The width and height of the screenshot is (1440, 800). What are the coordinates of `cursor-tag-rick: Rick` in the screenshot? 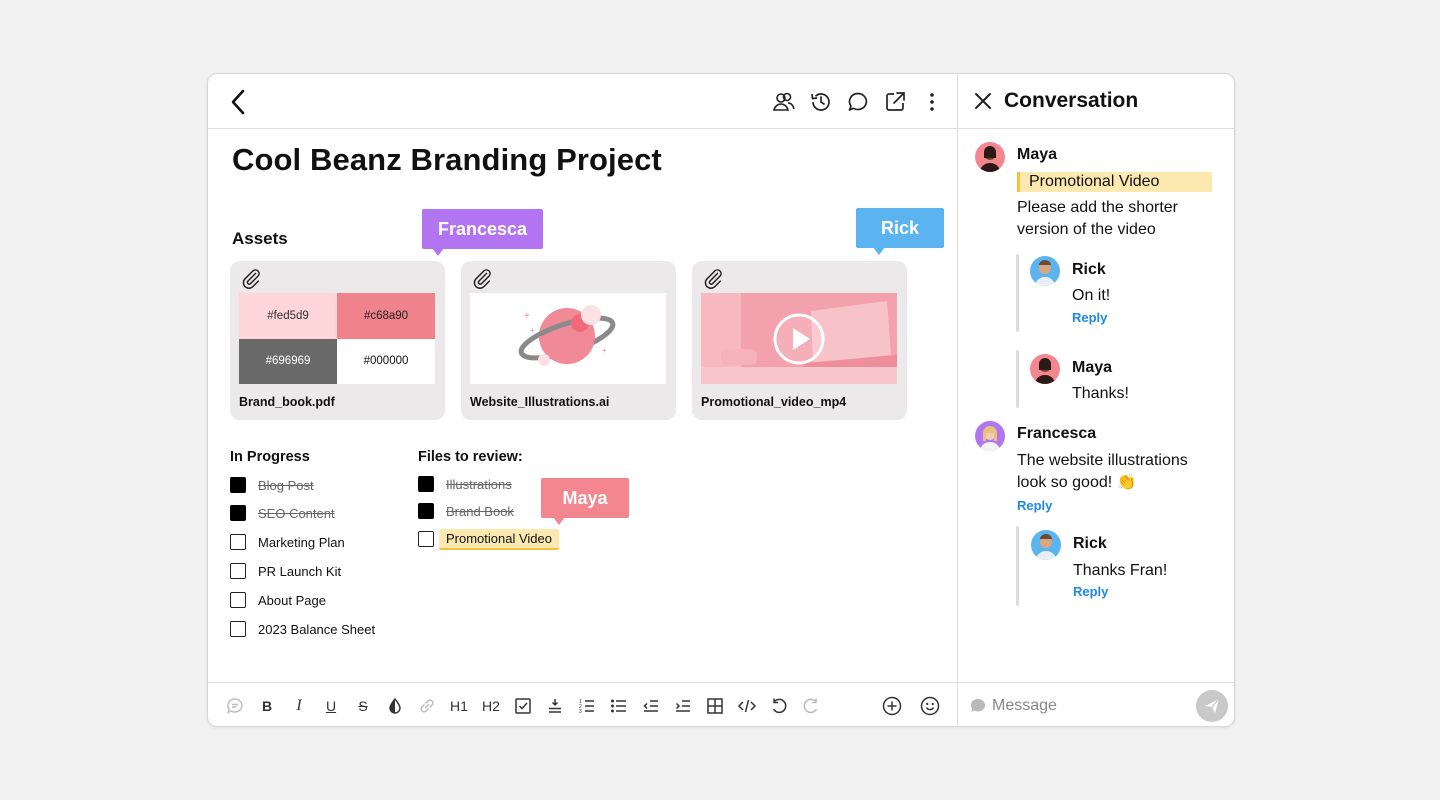 It's located at (900, 231).